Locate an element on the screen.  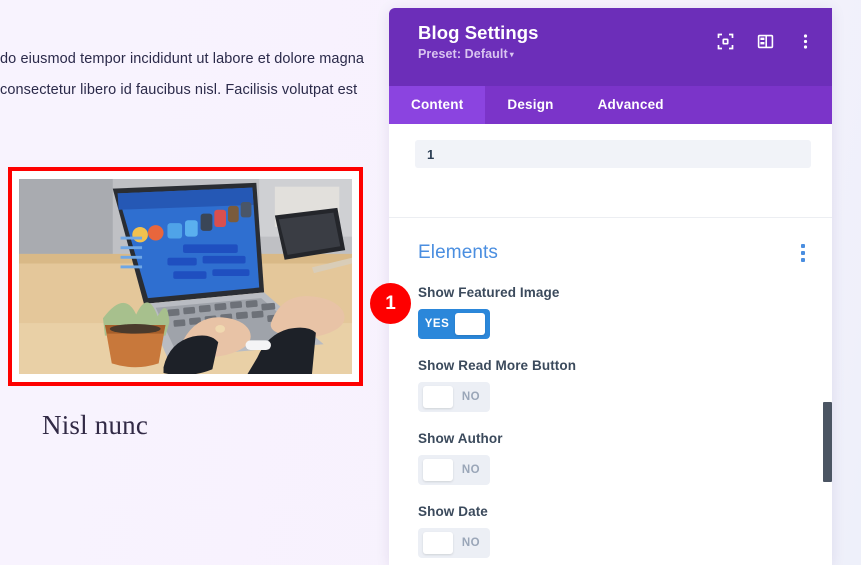
section-title: Elements is located at coordinates (458, 252).